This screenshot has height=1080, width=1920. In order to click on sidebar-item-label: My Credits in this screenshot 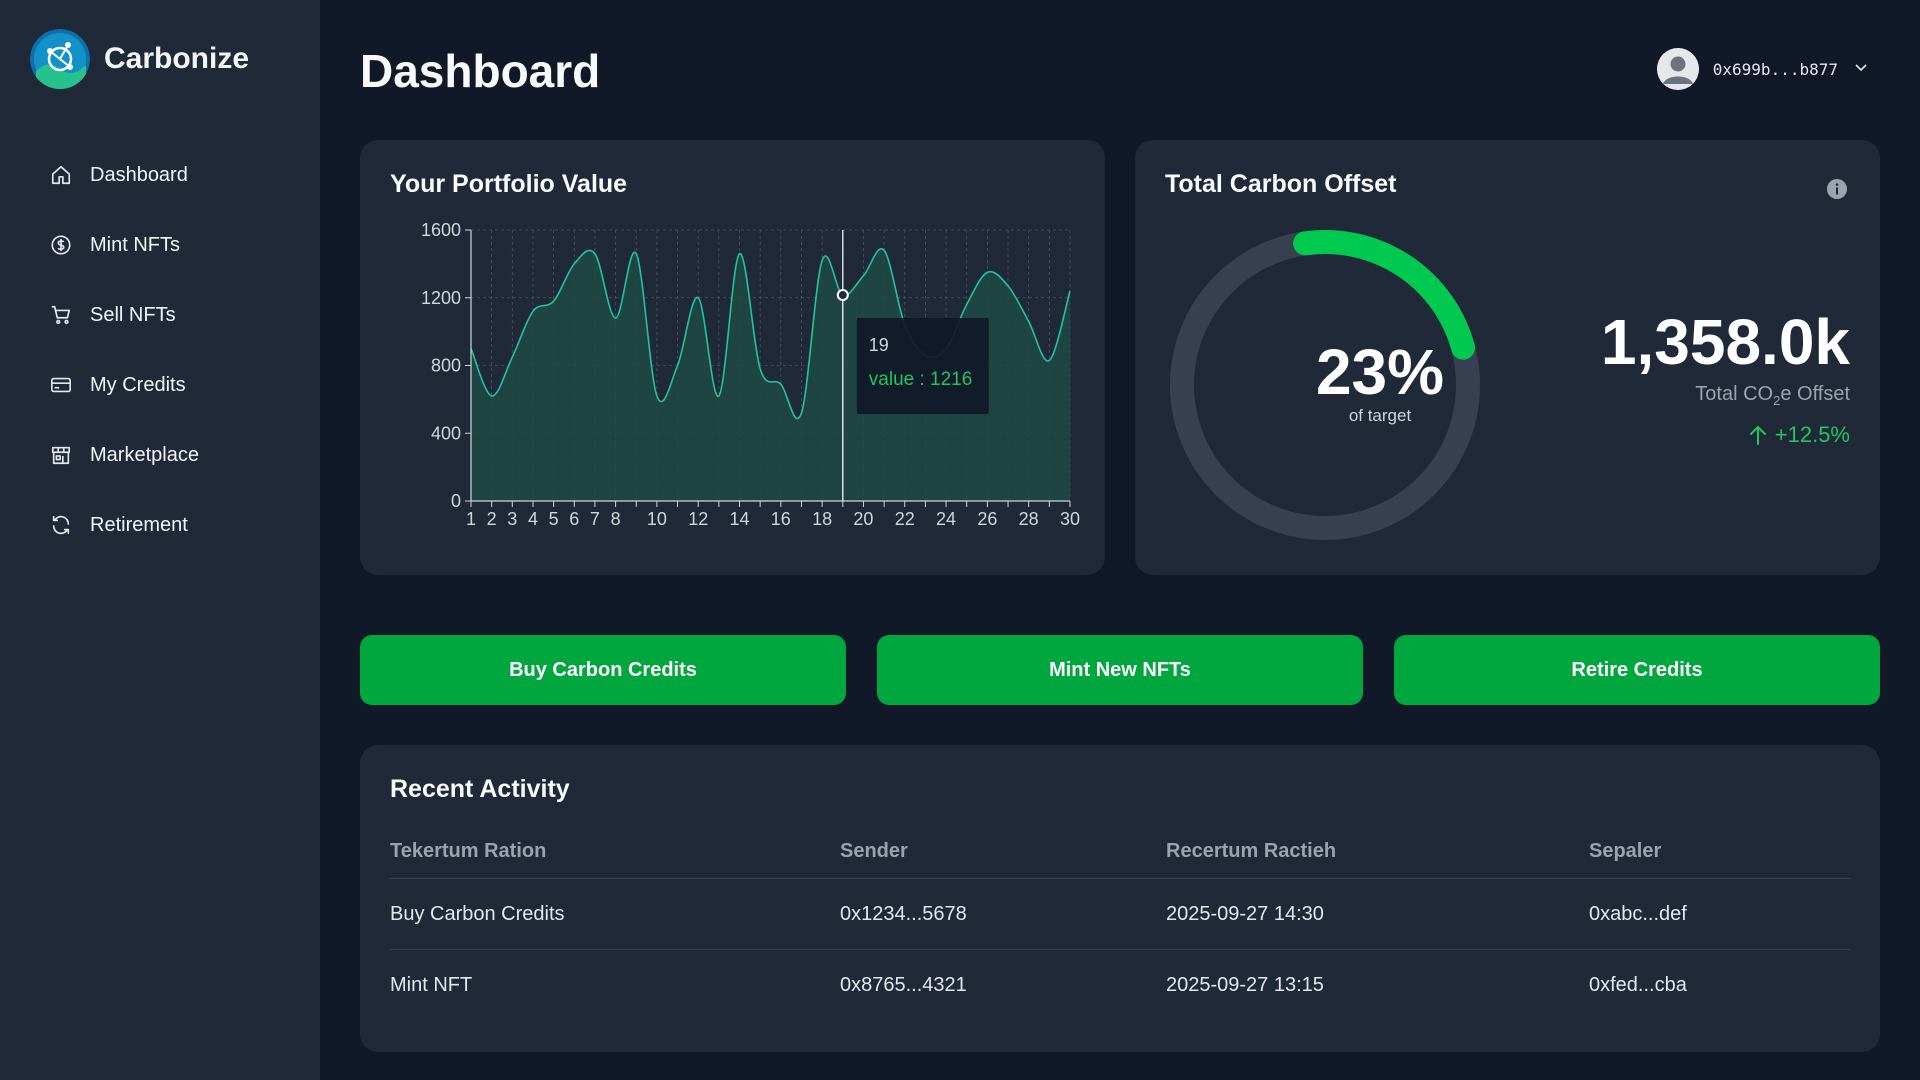, I will do `click(138, 384)`.